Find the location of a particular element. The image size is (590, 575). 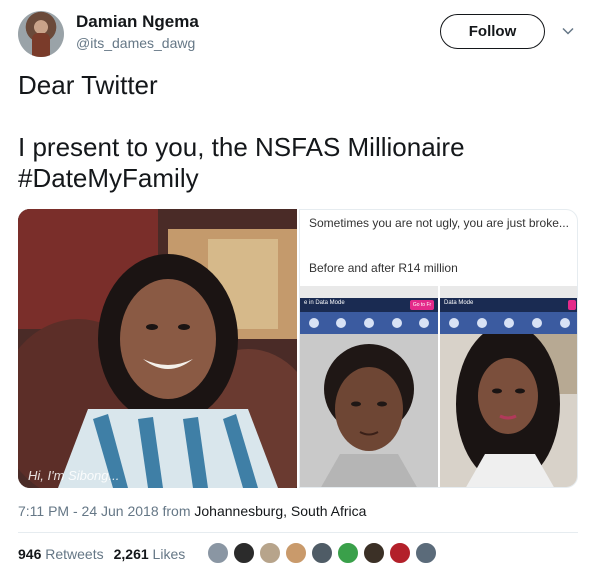

data-mode-label-2: Data Mode is located at coordinates (459, 303).